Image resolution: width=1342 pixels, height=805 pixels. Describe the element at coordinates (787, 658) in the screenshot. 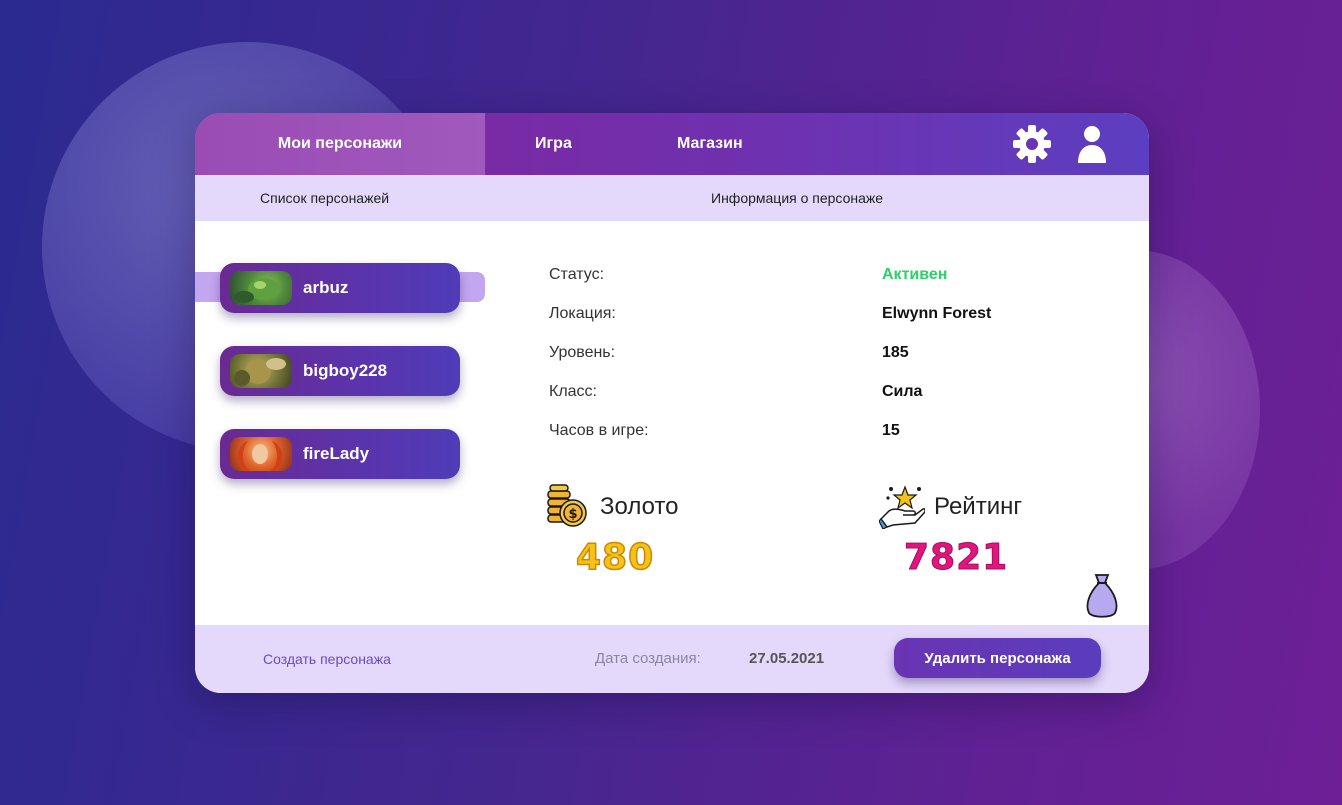

I see `creation-date-value: 27.05.2021` at that location.